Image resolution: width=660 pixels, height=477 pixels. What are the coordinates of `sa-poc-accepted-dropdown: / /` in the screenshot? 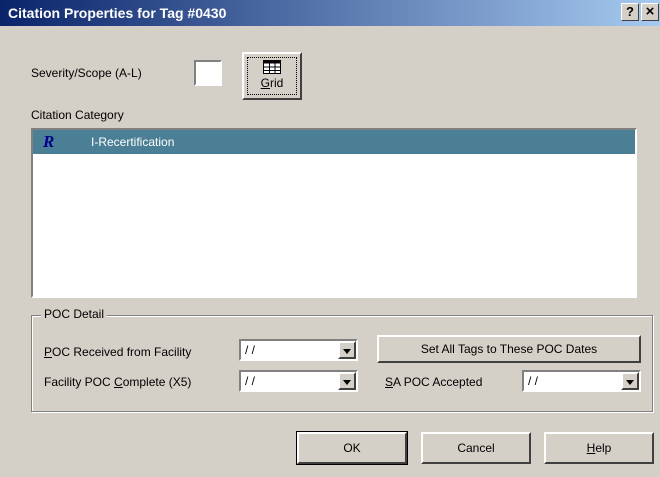 It's located at (581, 381).